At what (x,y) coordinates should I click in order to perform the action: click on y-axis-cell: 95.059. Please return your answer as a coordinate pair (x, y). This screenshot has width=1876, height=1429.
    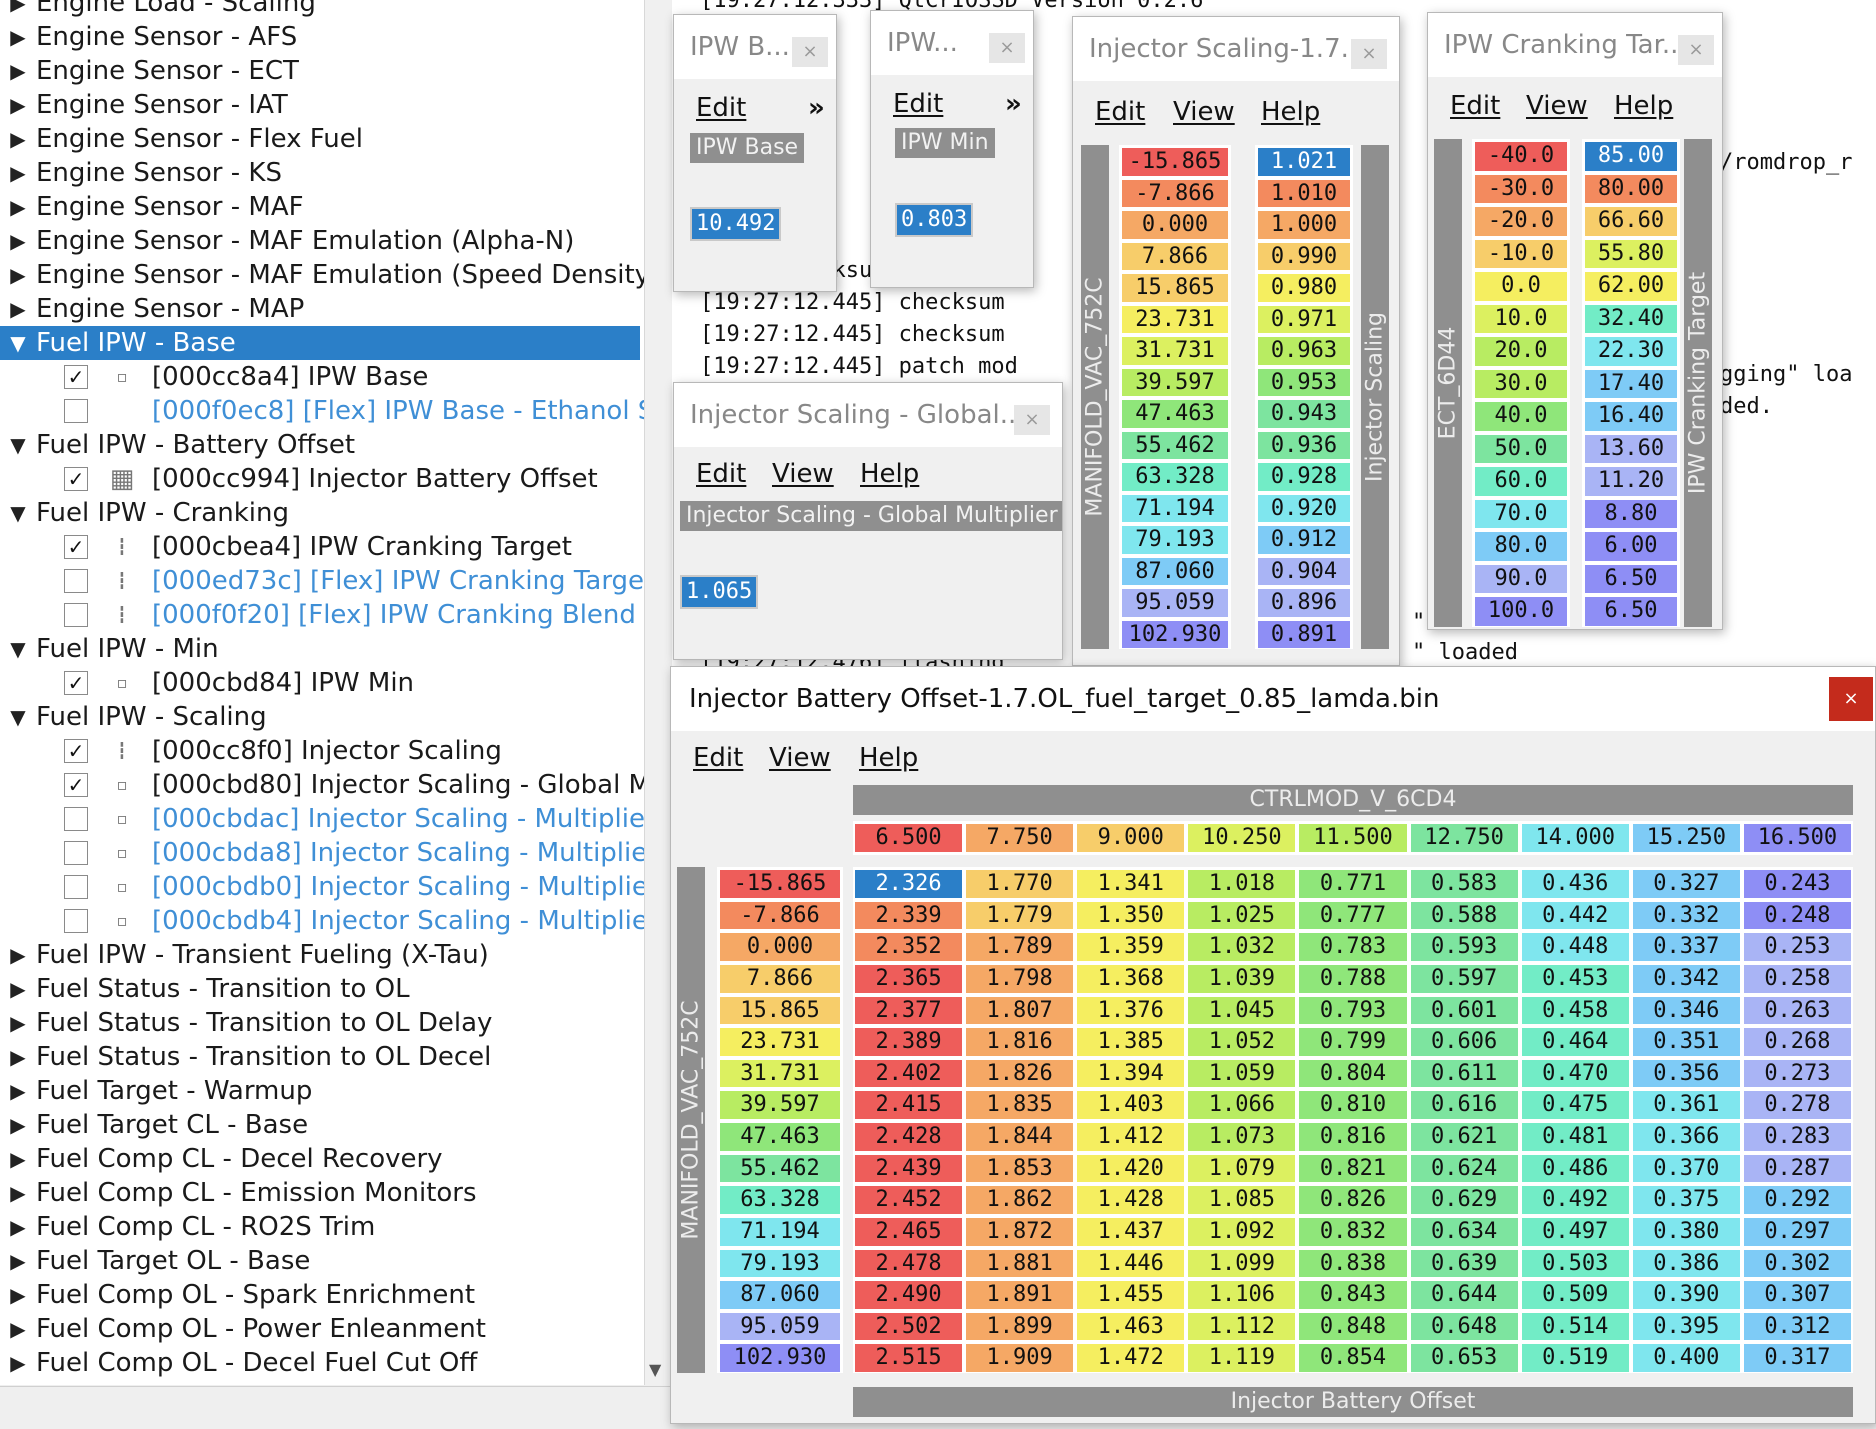
    Looking at the image, I should click on (780, 1326).